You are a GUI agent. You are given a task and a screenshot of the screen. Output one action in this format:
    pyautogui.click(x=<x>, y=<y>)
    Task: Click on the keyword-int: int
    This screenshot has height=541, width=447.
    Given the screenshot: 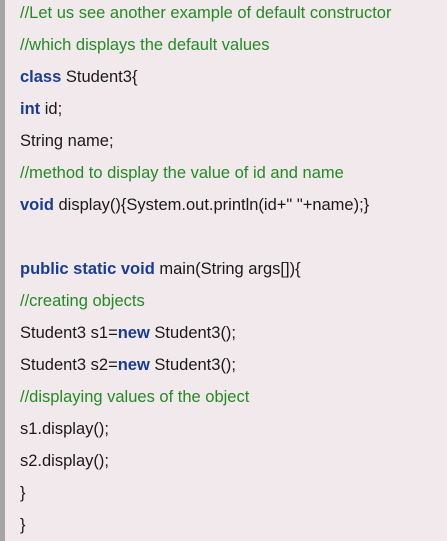 What is the action you would take?
    pyautogui.click(x=30, y=109)
    